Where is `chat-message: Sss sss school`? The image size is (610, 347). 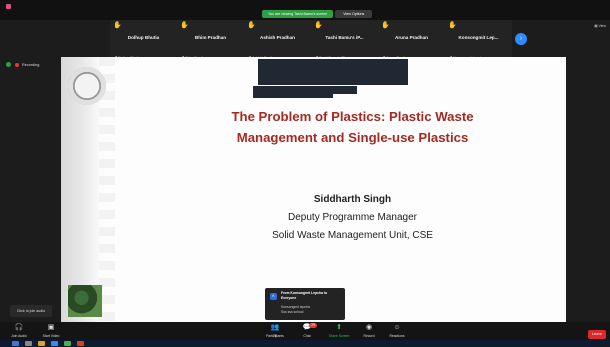 chat-message: Sss sss school is located at coordinates (292, 312).